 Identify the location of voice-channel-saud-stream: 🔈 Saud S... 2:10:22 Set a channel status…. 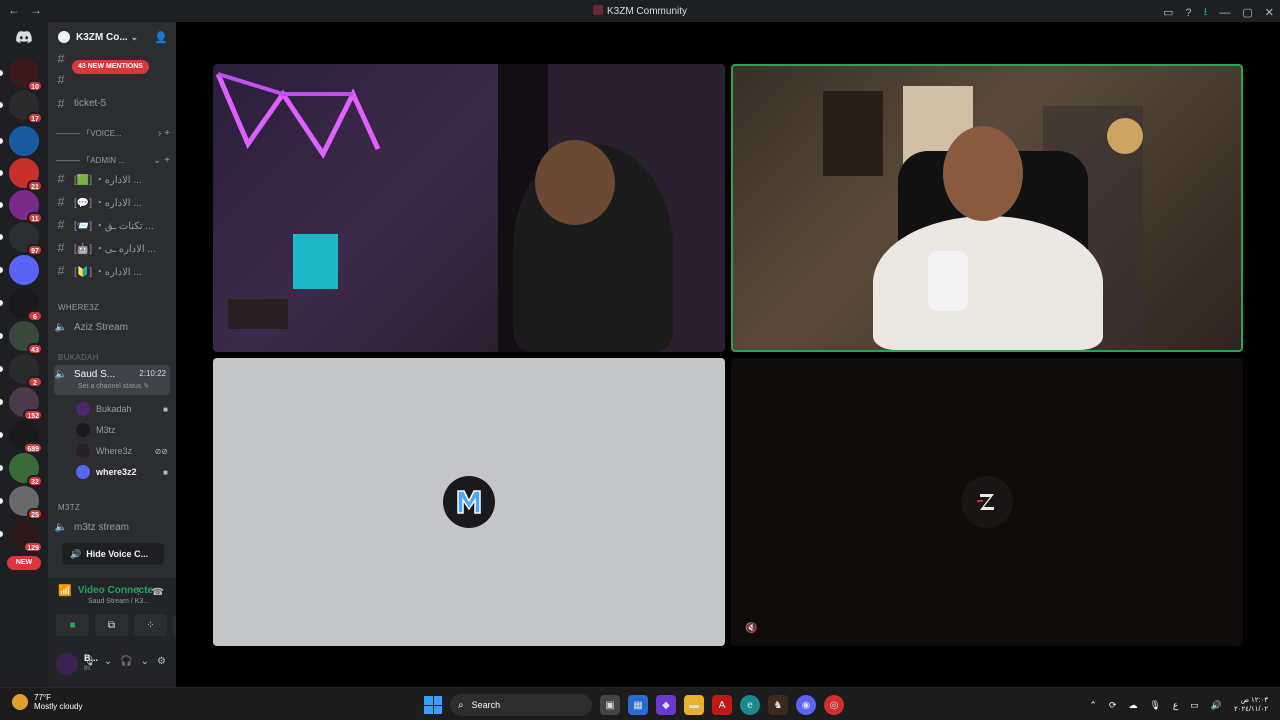
(112, 380).